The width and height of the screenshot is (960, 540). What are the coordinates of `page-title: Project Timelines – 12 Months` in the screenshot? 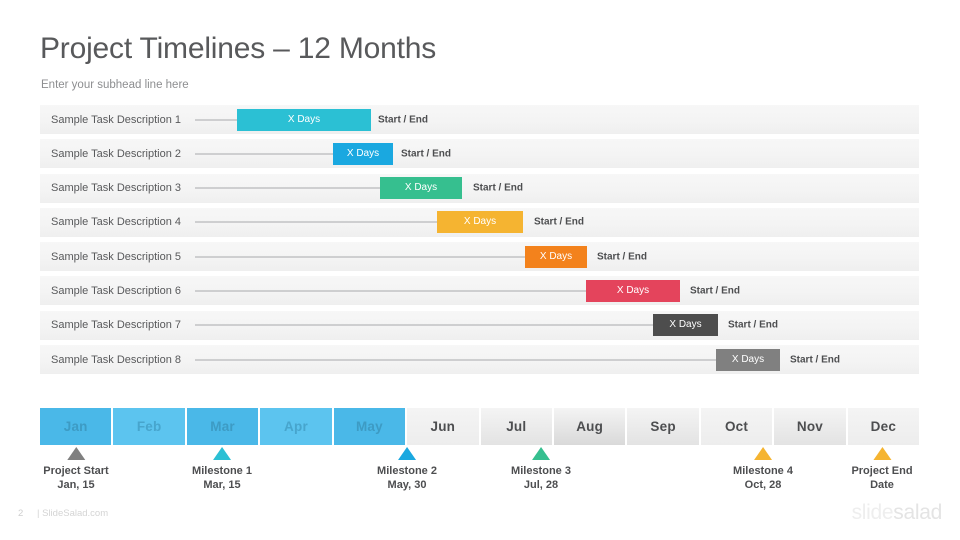 It's located at (238, 48).